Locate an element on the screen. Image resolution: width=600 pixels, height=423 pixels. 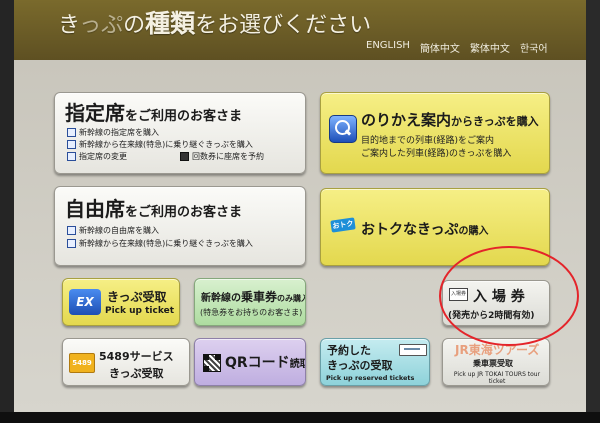
service-5489-button: 5489 5489サービス きっぷ受取 is located at coordinates (126, 362).